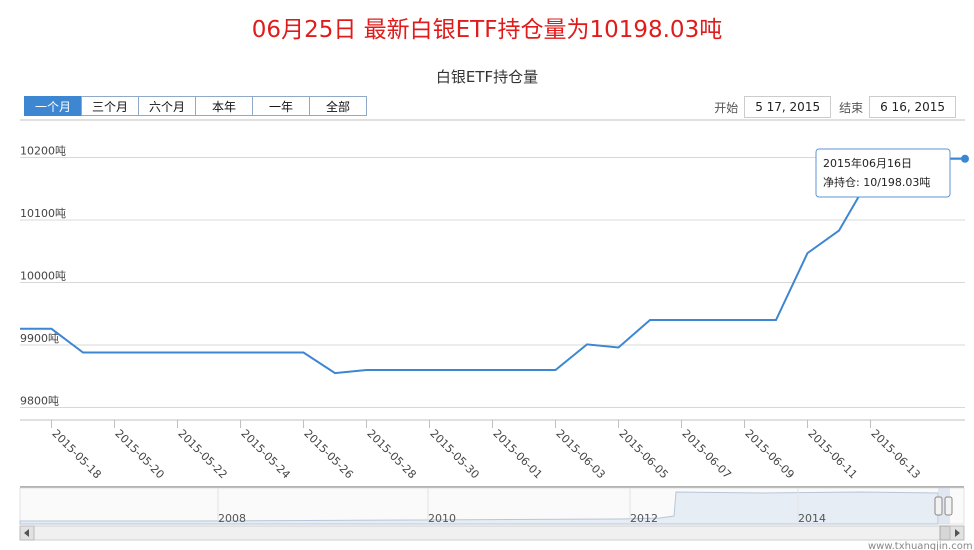  What do you see at coordinates (945, 533) in the screenshot?
I see `scrollbar-thumb` at bounding box center [945, 533].